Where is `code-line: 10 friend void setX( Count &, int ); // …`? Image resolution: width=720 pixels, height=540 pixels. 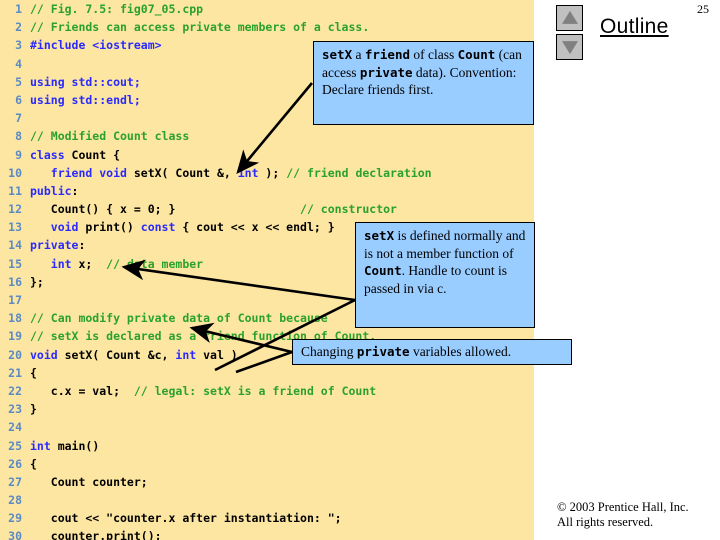
code-line: 10 friend void setX( Count &, int ); // … is located at coordinates (267, 173).